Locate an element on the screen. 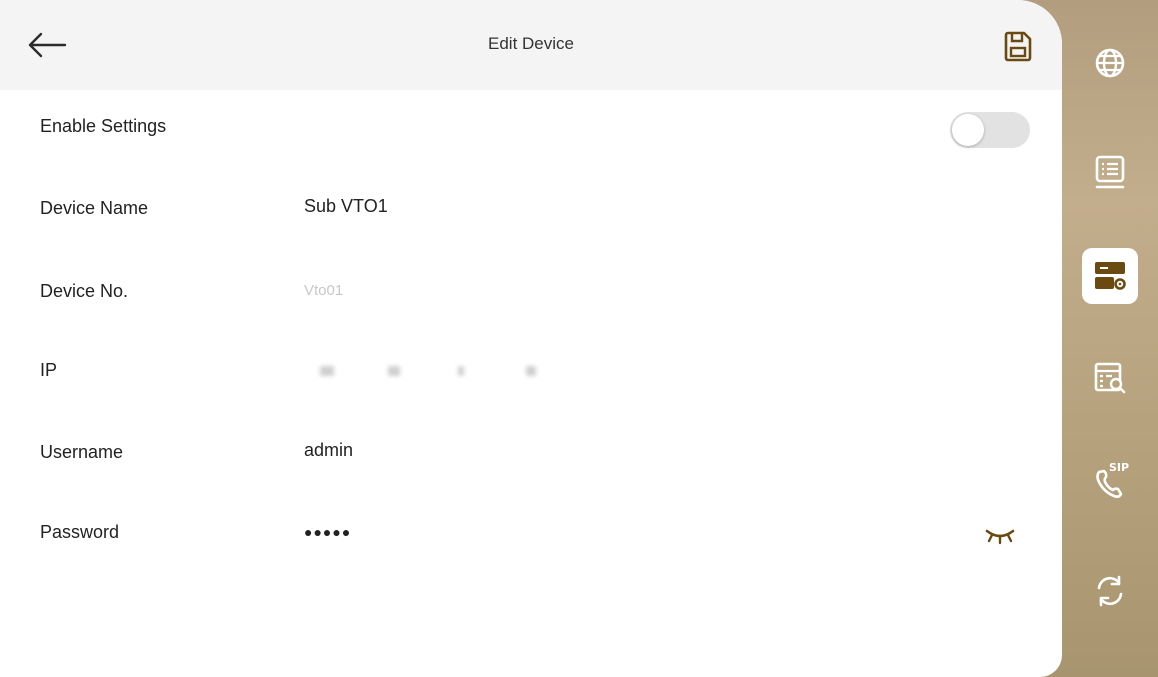  sidebar-item-network is located at coordinates (1110, 63).